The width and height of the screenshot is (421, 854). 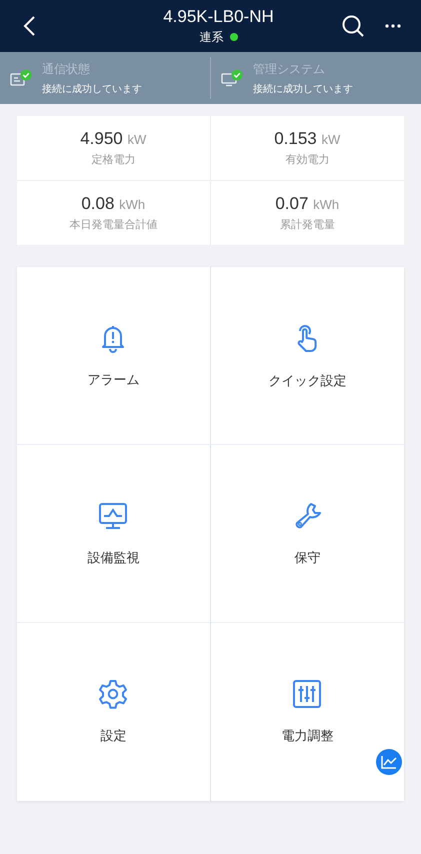 What do you see at coordinates (307, 694) in the screenshot?
I see `sliders-icon` at bounding box center [307, 694].